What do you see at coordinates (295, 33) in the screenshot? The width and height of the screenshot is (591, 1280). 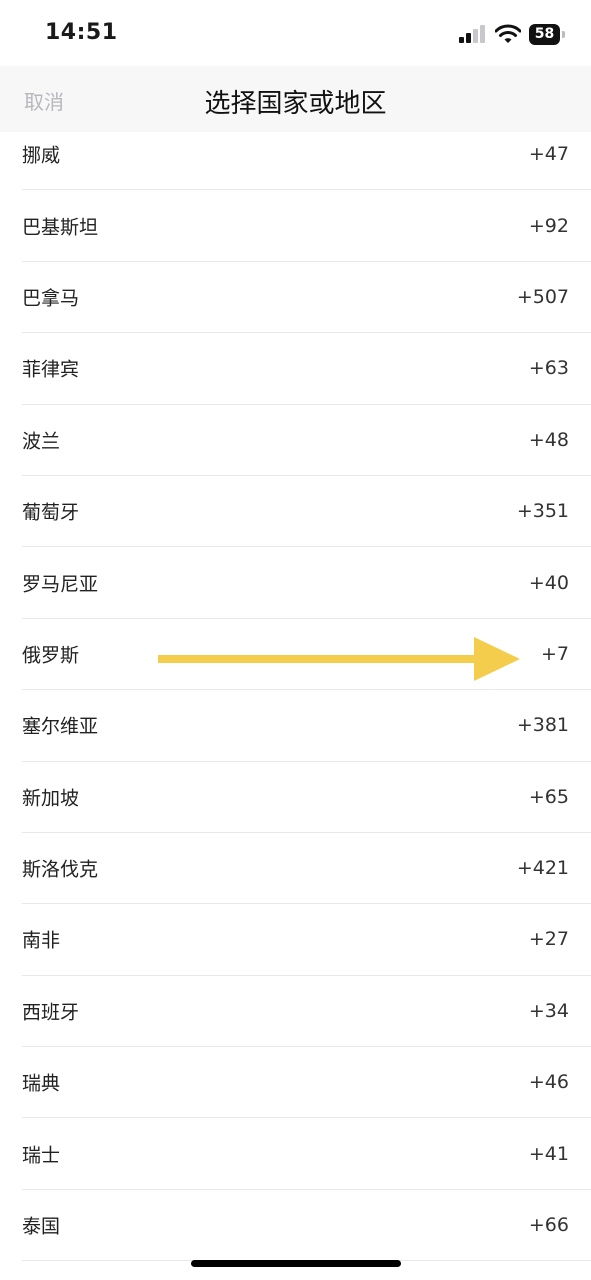 I see `status-bar: 14:51 58` at bounding box center [295, 33].